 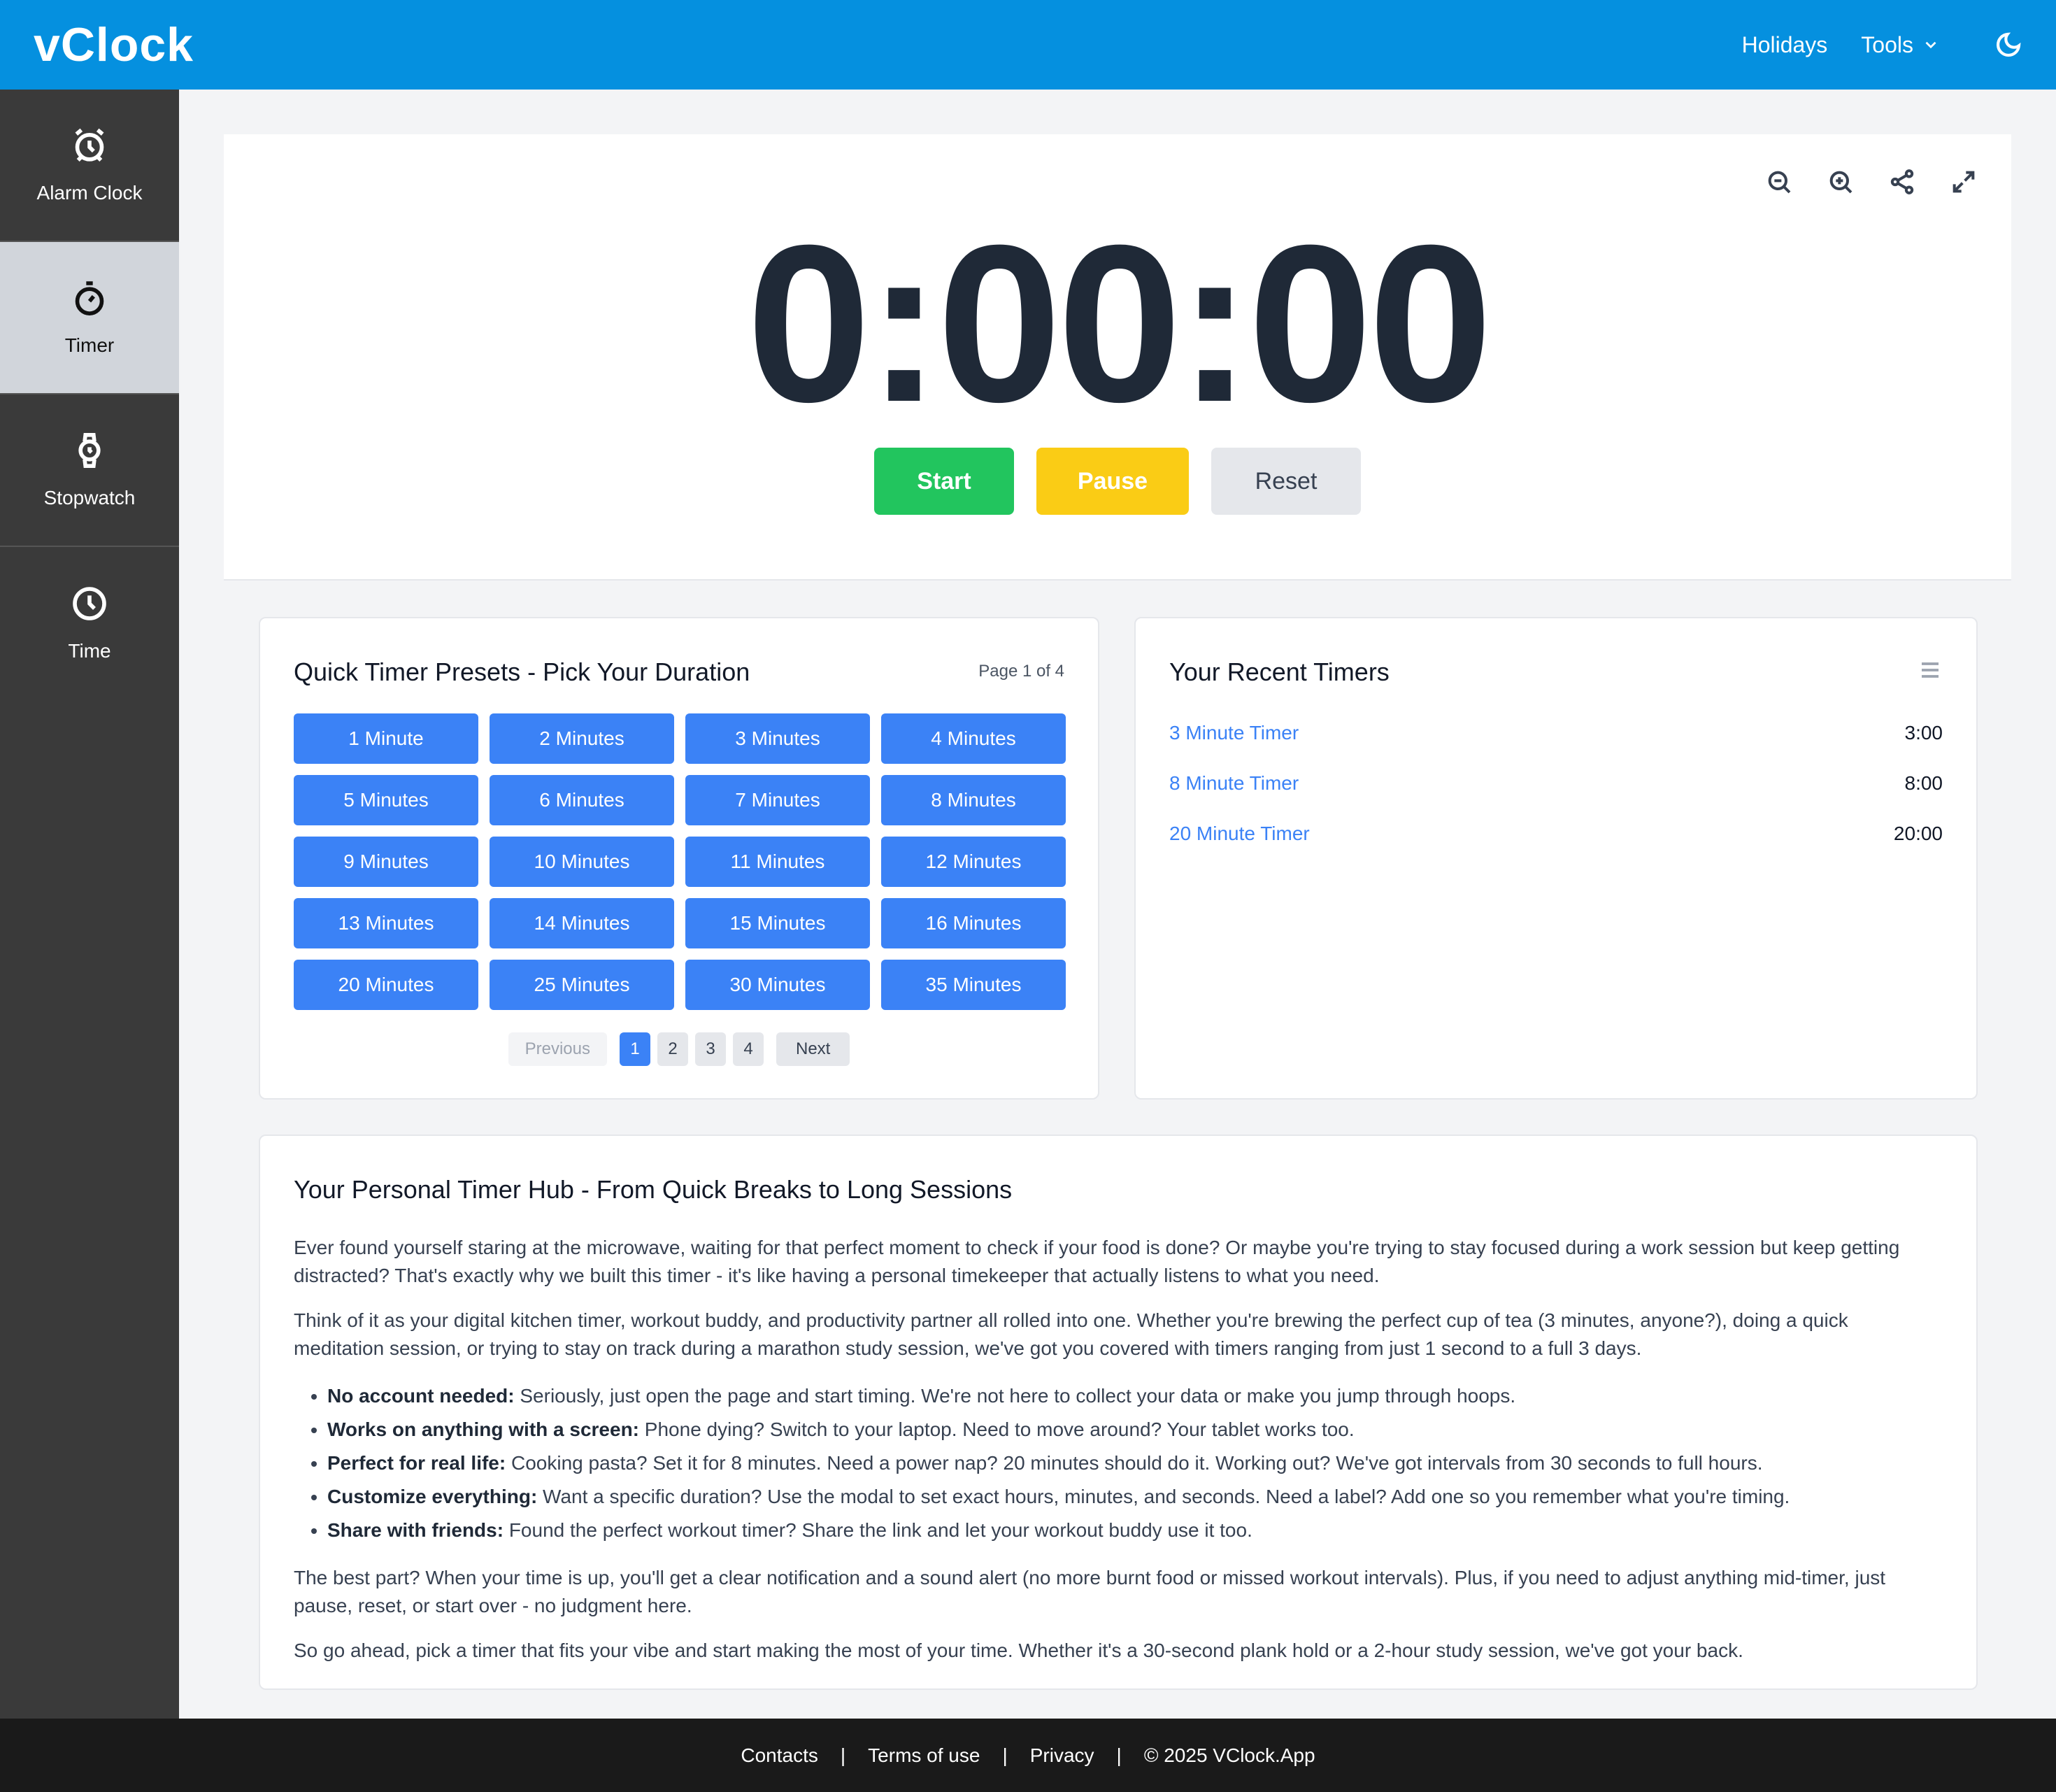 What do you see at coordinates (924, 1755) in the screenshot?
I see `footer-terms-link: Terms of use` at bounding box center [924, 1755].